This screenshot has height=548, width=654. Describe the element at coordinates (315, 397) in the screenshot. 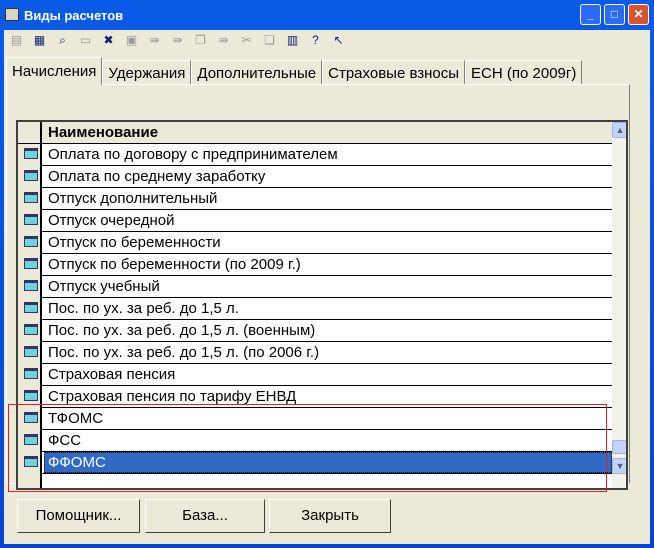

I see `table-row: Страховая пенсия по тарифу ЕНВД` at that location.